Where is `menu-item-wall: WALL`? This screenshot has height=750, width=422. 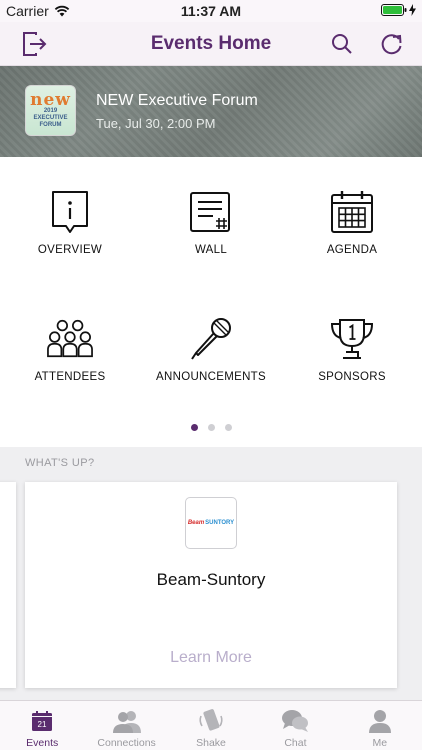
menu-item-wall: WALL is located at coordinates (211, 212).